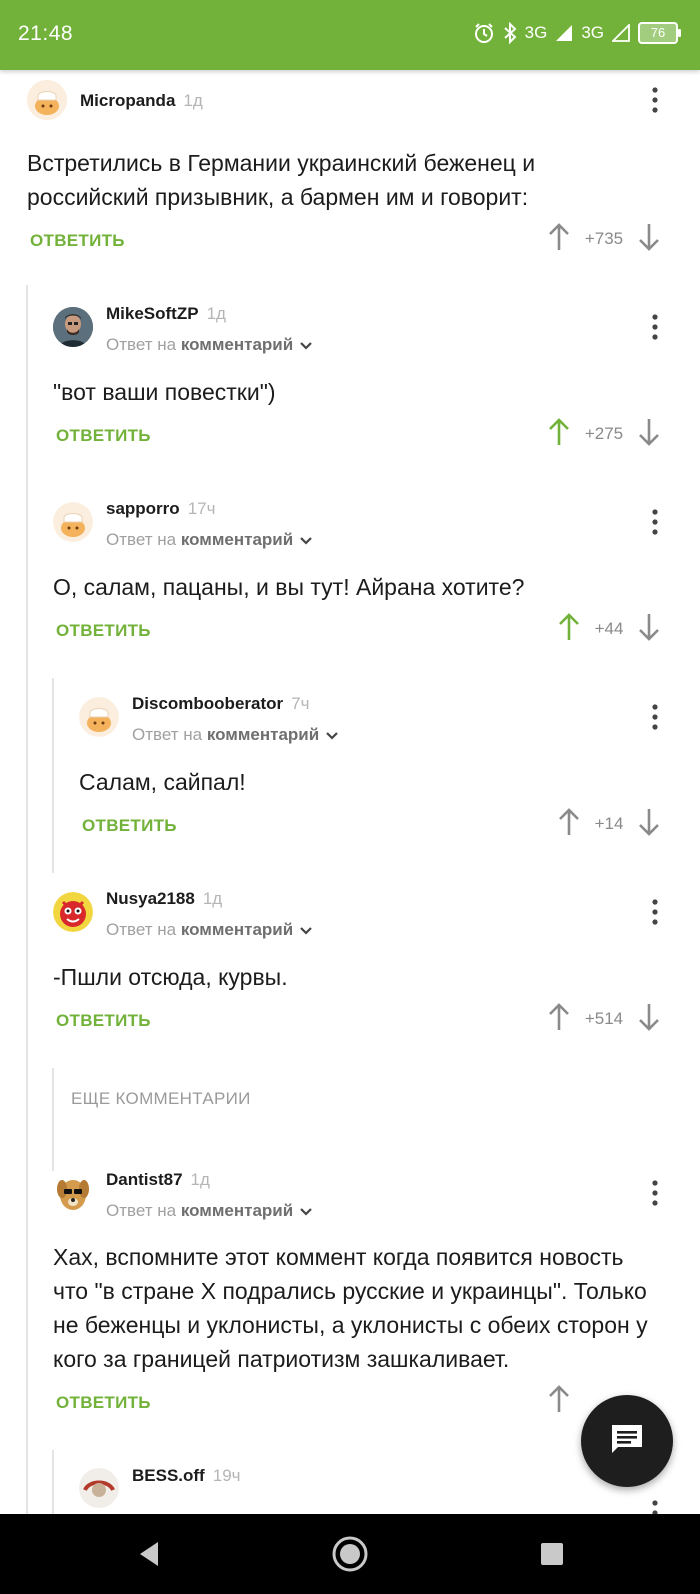 This screenshot has width=700, height=1594. What do you see at coordinates (162, 782) in the screenshot?
I see `comment-text-line: Салам, сайпал!` at bounding box center [162, 782].